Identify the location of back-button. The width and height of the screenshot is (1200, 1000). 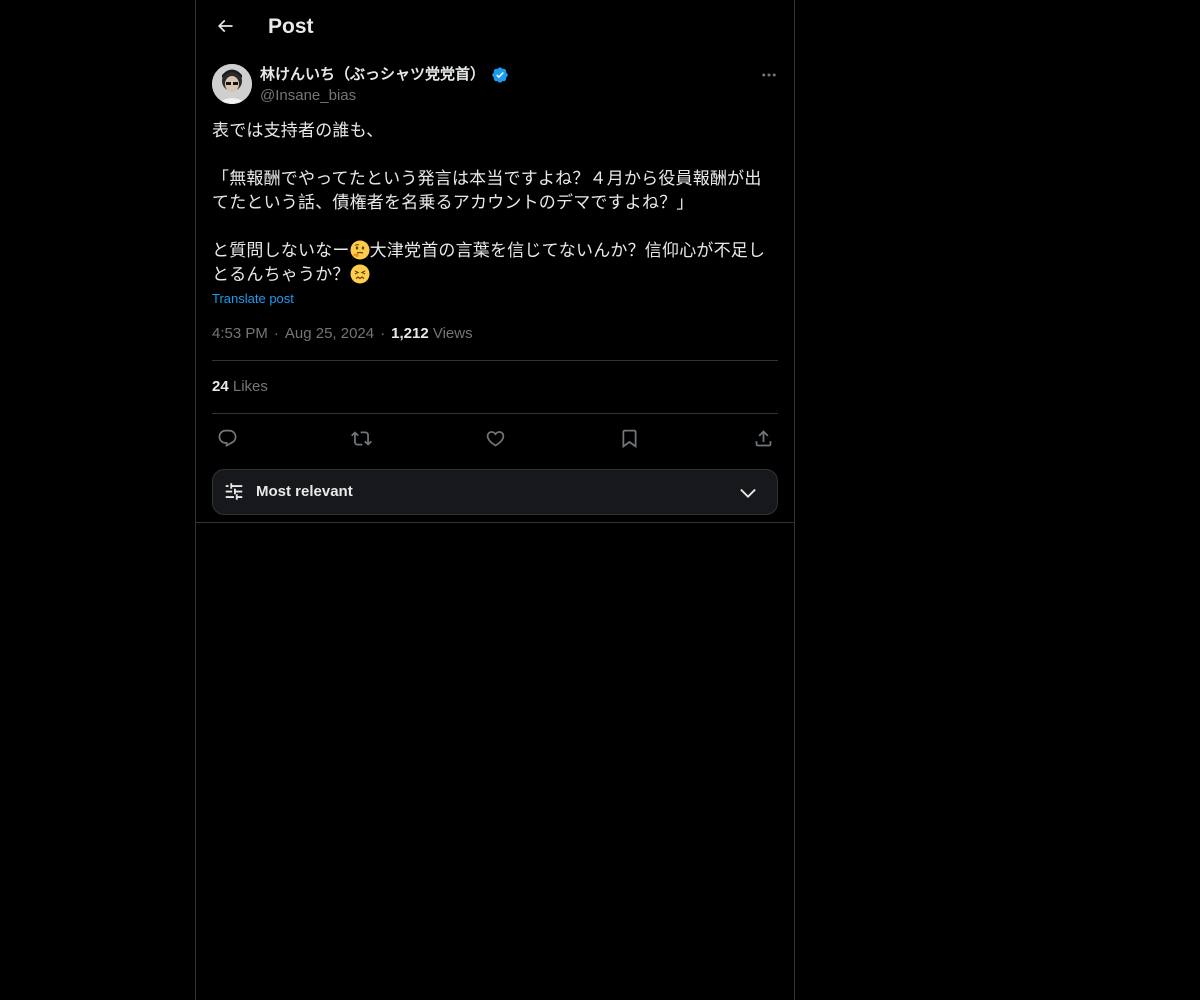
(225, 26).